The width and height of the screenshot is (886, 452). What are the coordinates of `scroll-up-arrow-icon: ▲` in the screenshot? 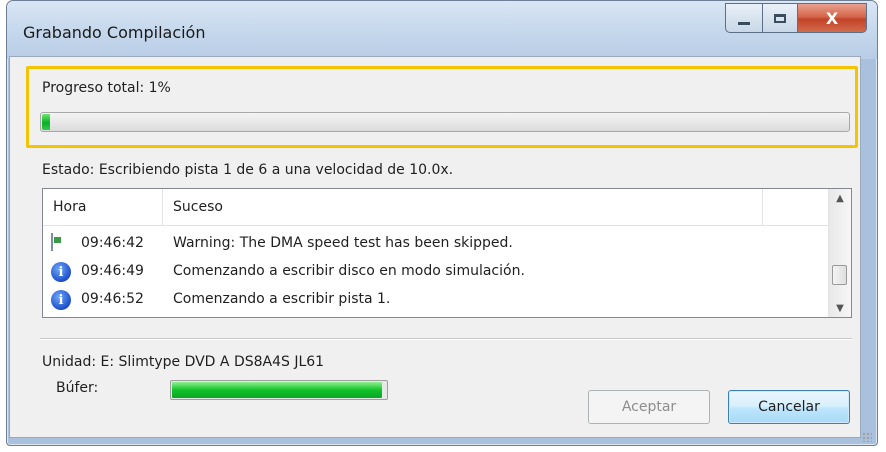 It's located at (840, 198).